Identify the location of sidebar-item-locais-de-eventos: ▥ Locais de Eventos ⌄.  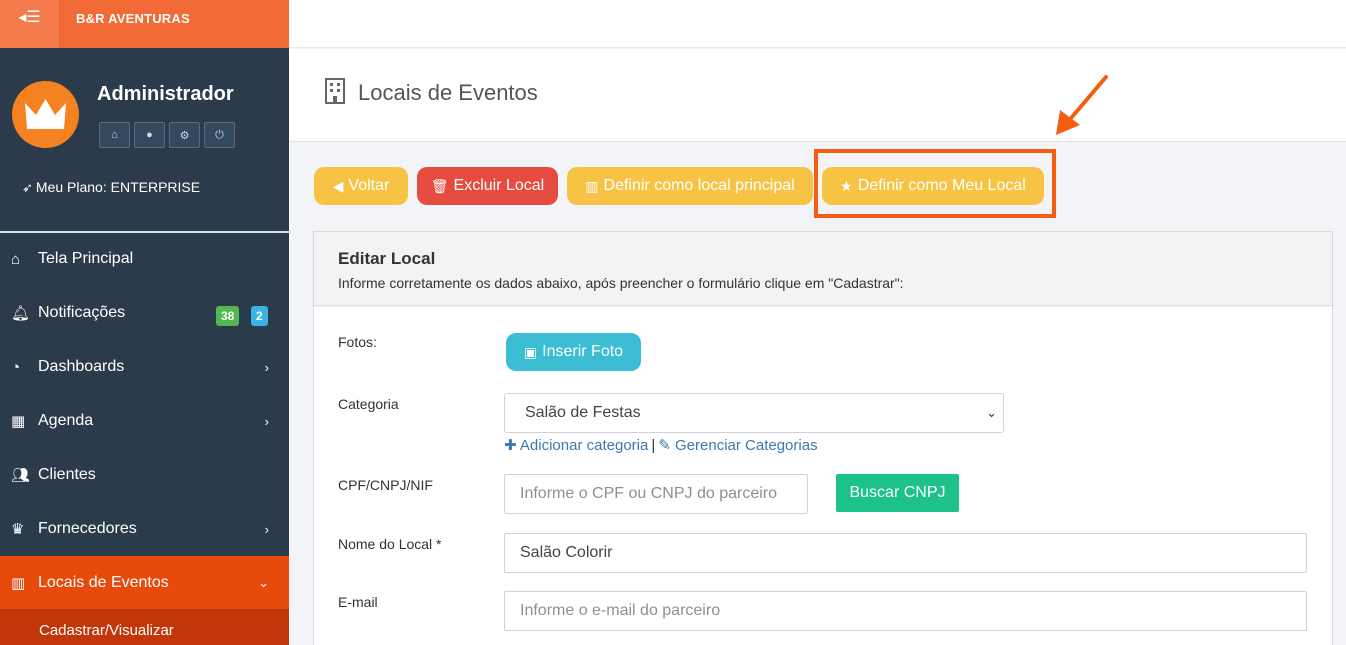
(144, 583).